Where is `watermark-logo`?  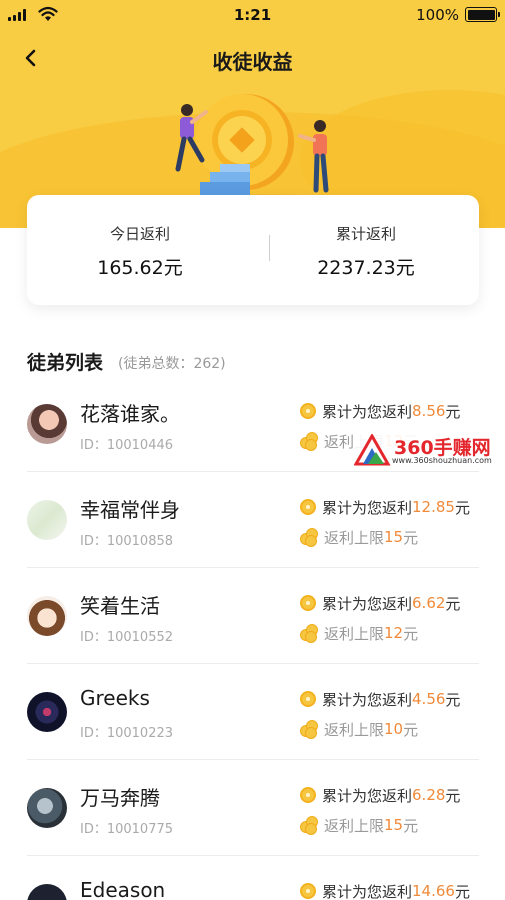
watermark-logo is located at coordinates (372, 450).